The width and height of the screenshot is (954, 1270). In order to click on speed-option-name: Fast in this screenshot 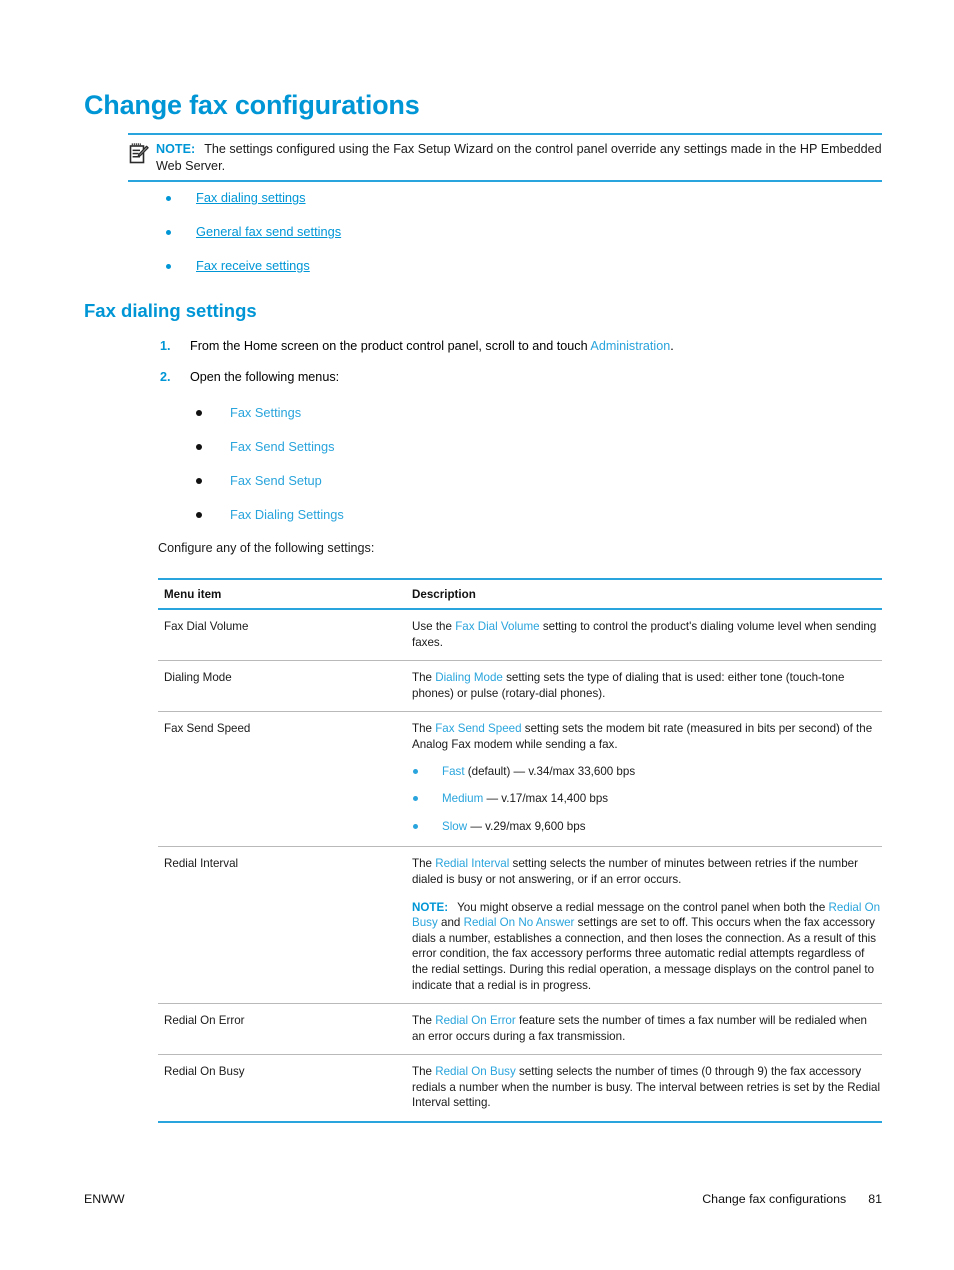, I will do `click(453, 771)`.